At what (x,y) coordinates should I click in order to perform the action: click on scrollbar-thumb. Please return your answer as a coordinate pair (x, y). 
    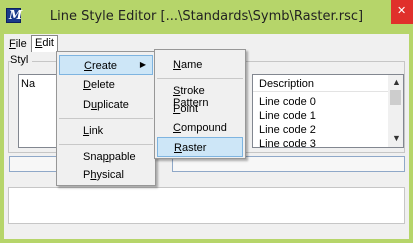
    Looking at the image, I should click on (395, 97).